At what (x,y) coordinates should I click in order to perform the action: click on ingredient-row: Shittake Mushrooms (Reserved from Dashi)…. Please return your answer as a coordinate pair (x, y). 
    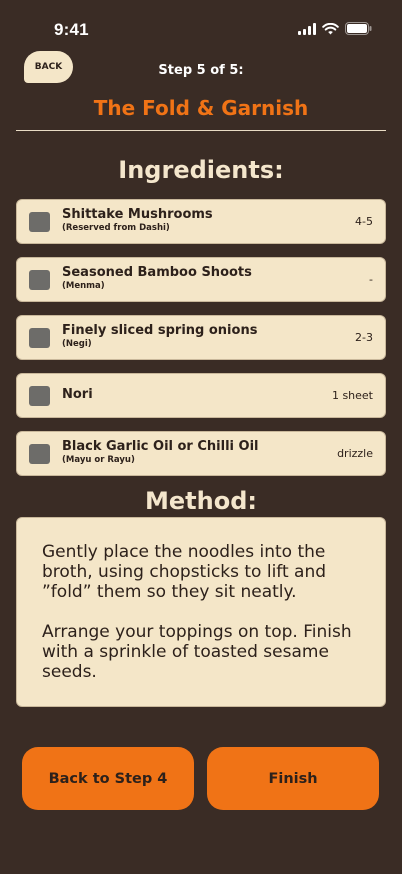
    Looking at the image, I should click on (201, 221).